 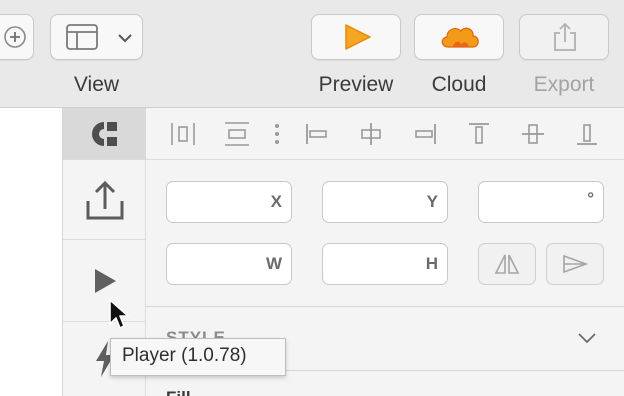 I want to click on flip-vertical-icon, so click(x=576, y=264).